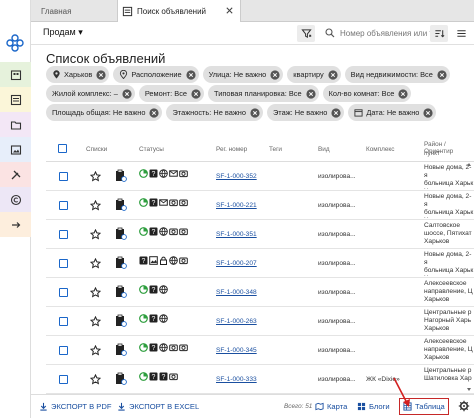  What do you see at coordinates (15, 224) in the screenshot?
I see `rail-export-button` at bounding box center [15, 224].